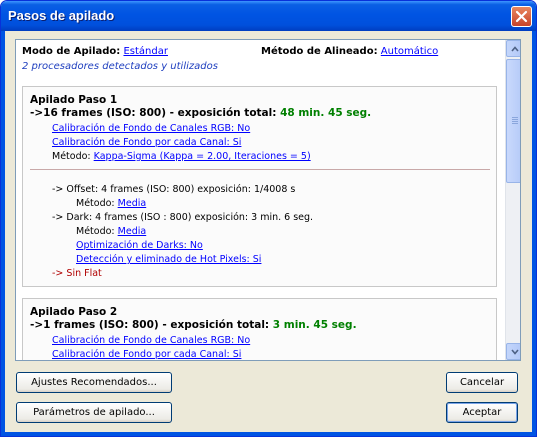 The width and height of the screenshot is (537, 437). What do you see at coordinates (3, 233) in the screenshot?
I see `window-frame-left` at bounding box center [3, 233].